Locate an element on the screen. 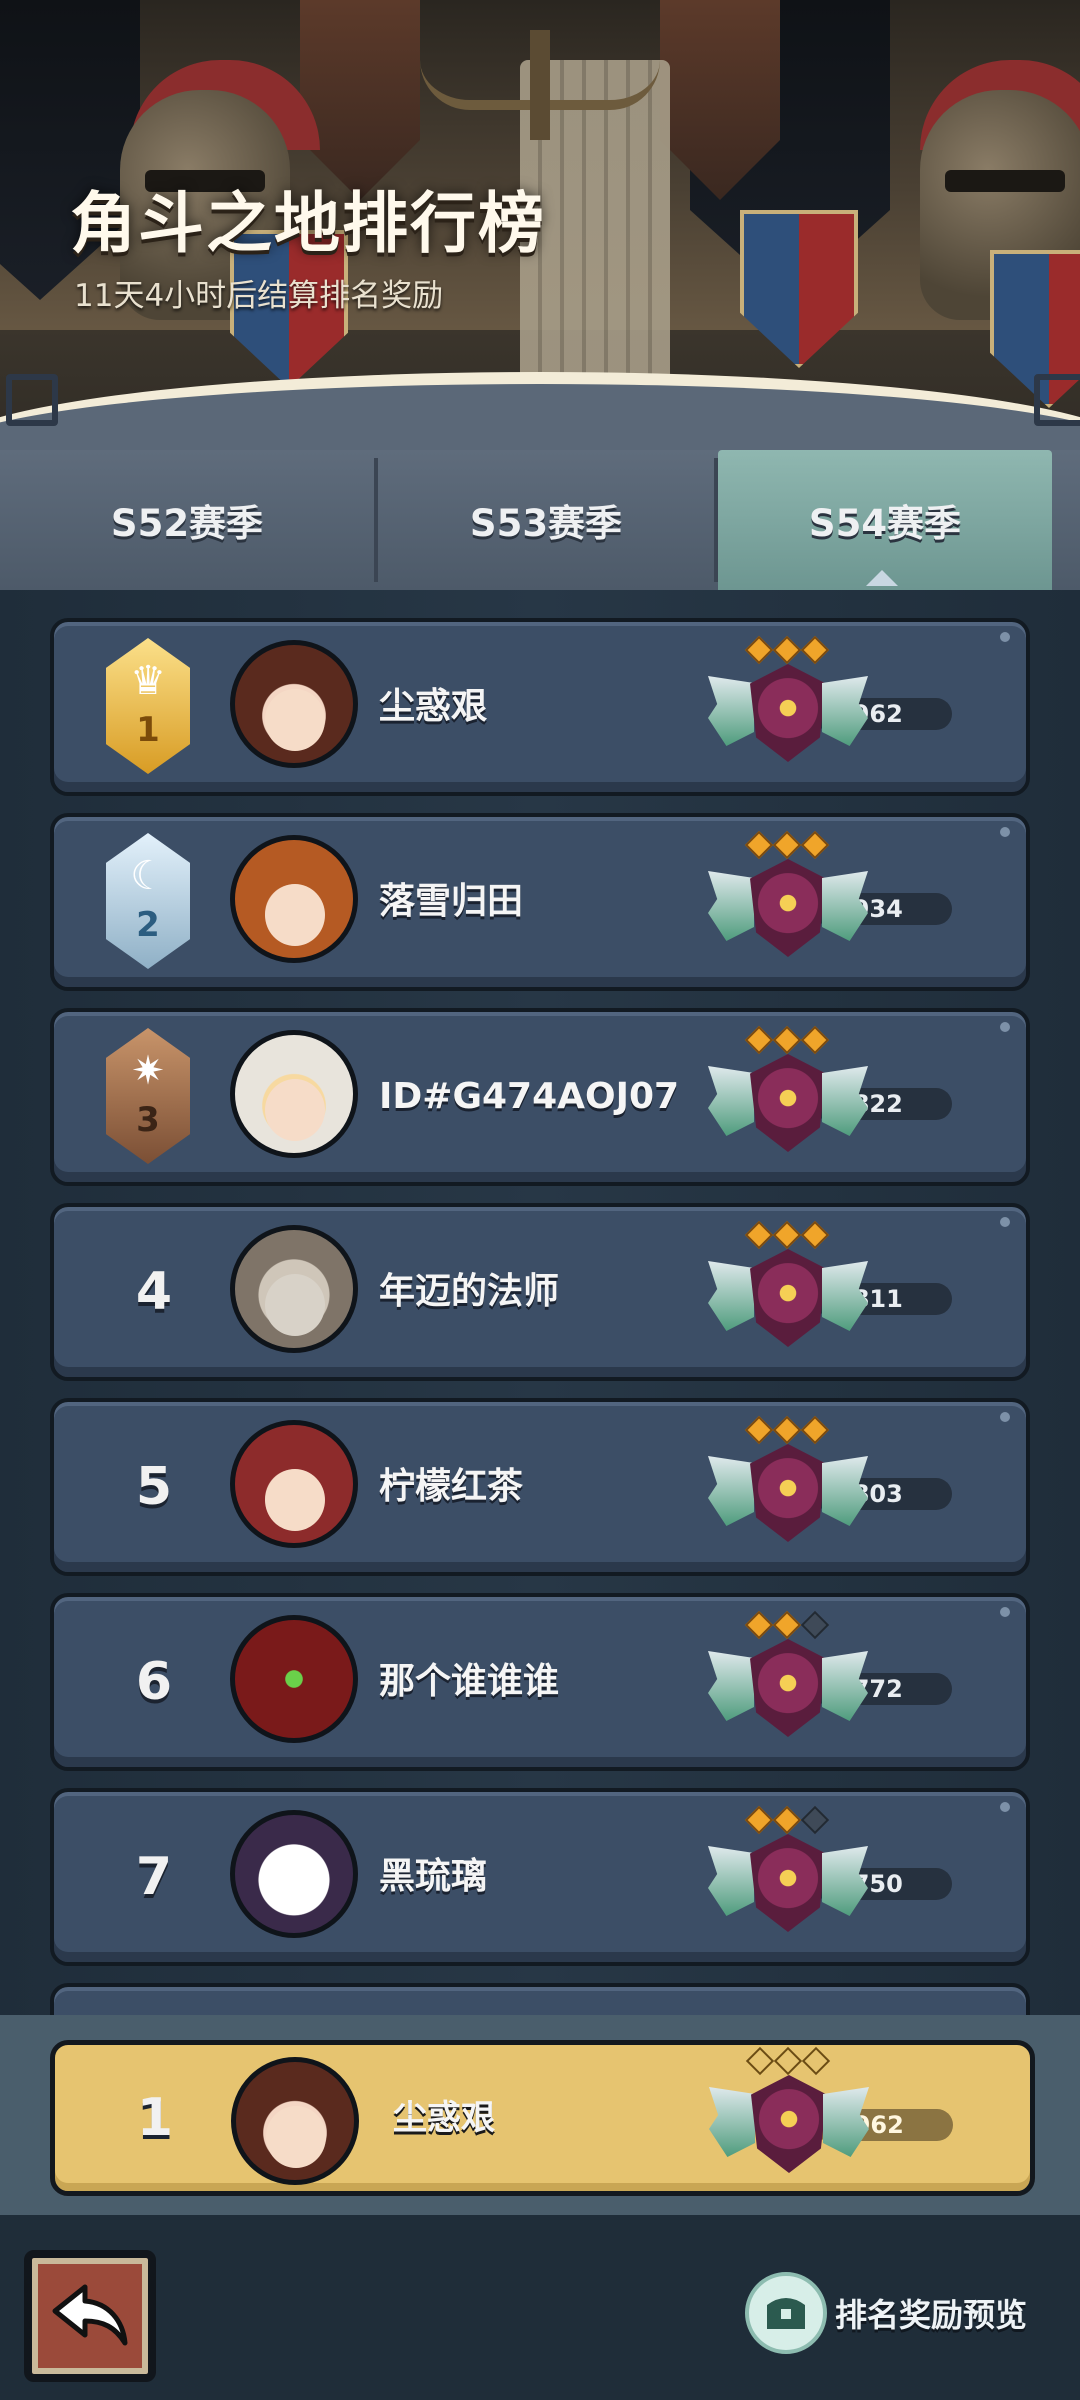 The width and height of the screenshot is (1080, 2400). bronze-medal-icon: ✷ 3 is located at coordinates (148, 1096).